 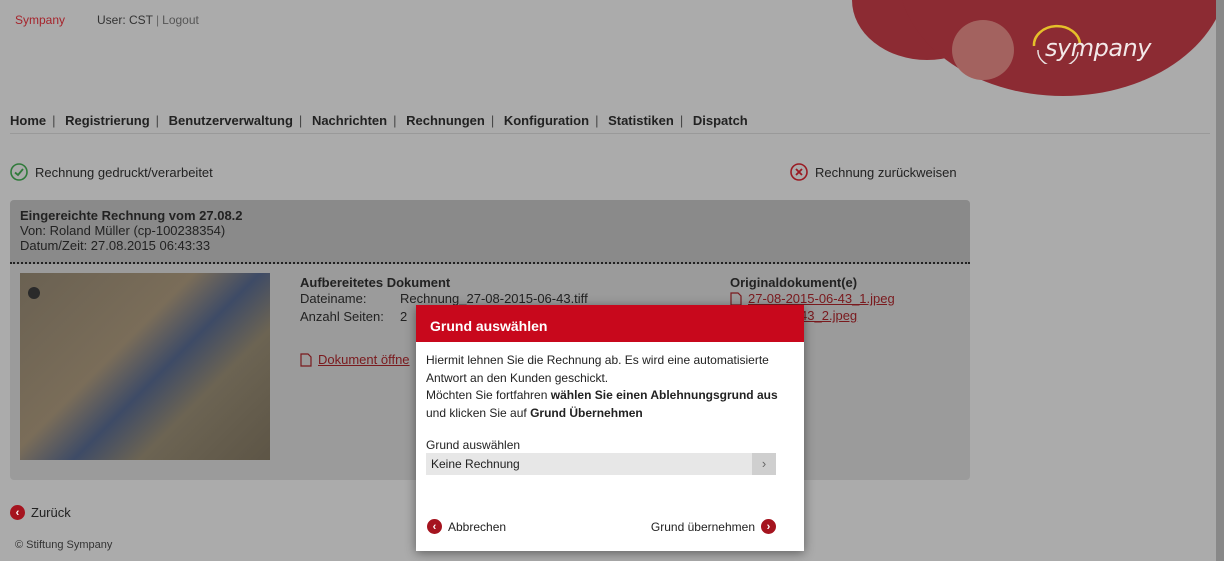 I want to click on back-button: ‹ Zurück, so click(x=40, y=512).